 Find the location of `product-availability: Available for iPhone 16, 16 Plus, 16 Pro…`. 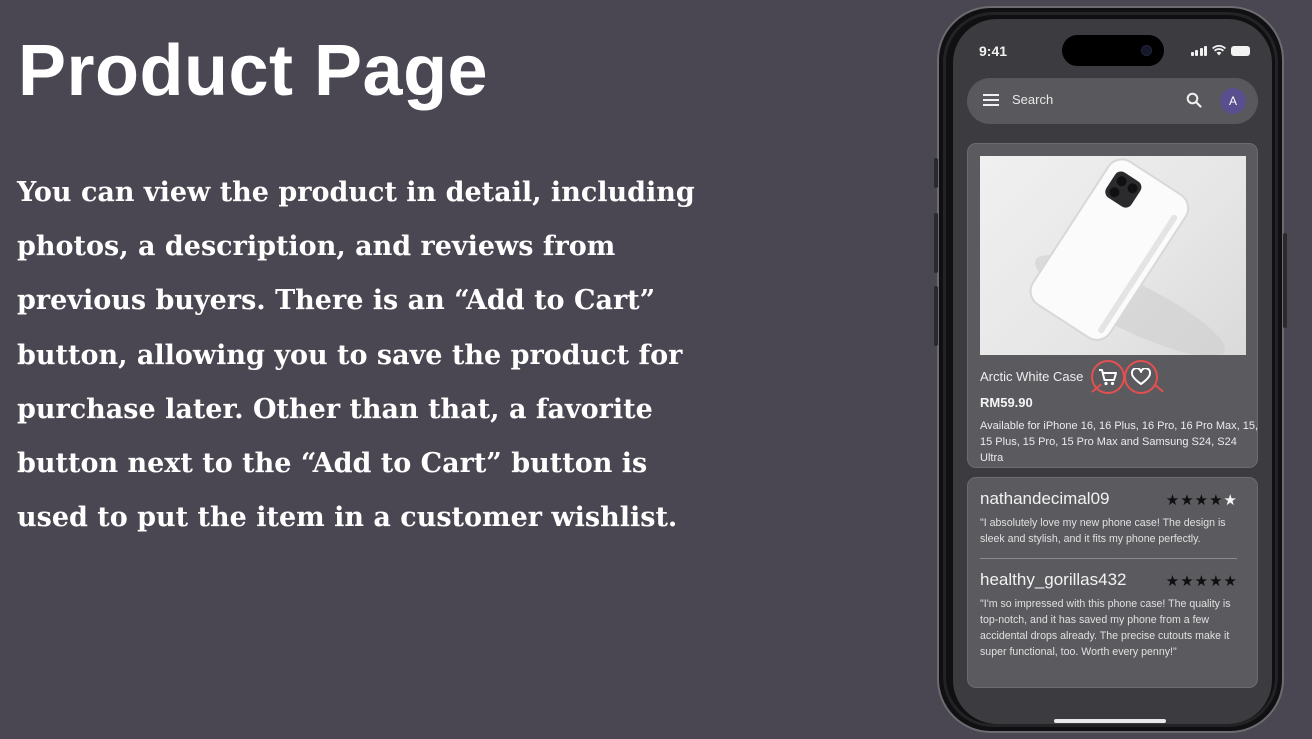

product-availability: Available for iPhone 16, 16 Plus, 16 Pro… is located at coordinates (1119, 442).